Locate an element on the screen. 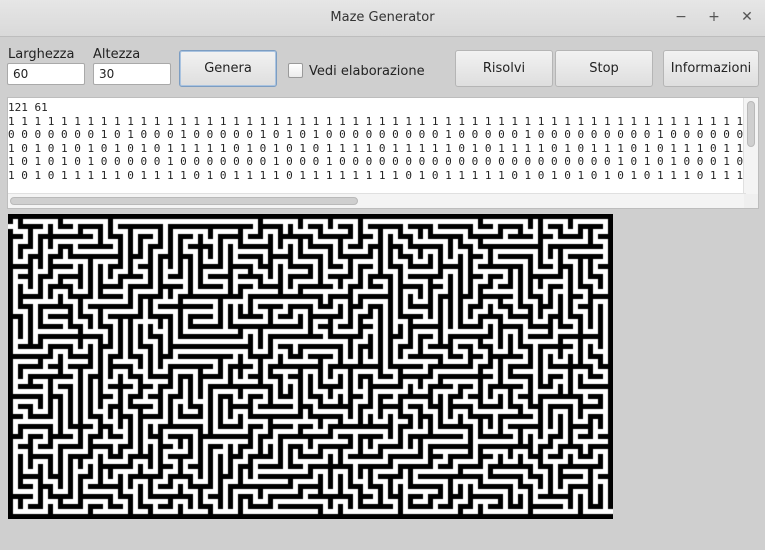 Image resolution: width=765 pixels, height=550 pixels. generate-button: Genera is located at coordinates (228, 68).